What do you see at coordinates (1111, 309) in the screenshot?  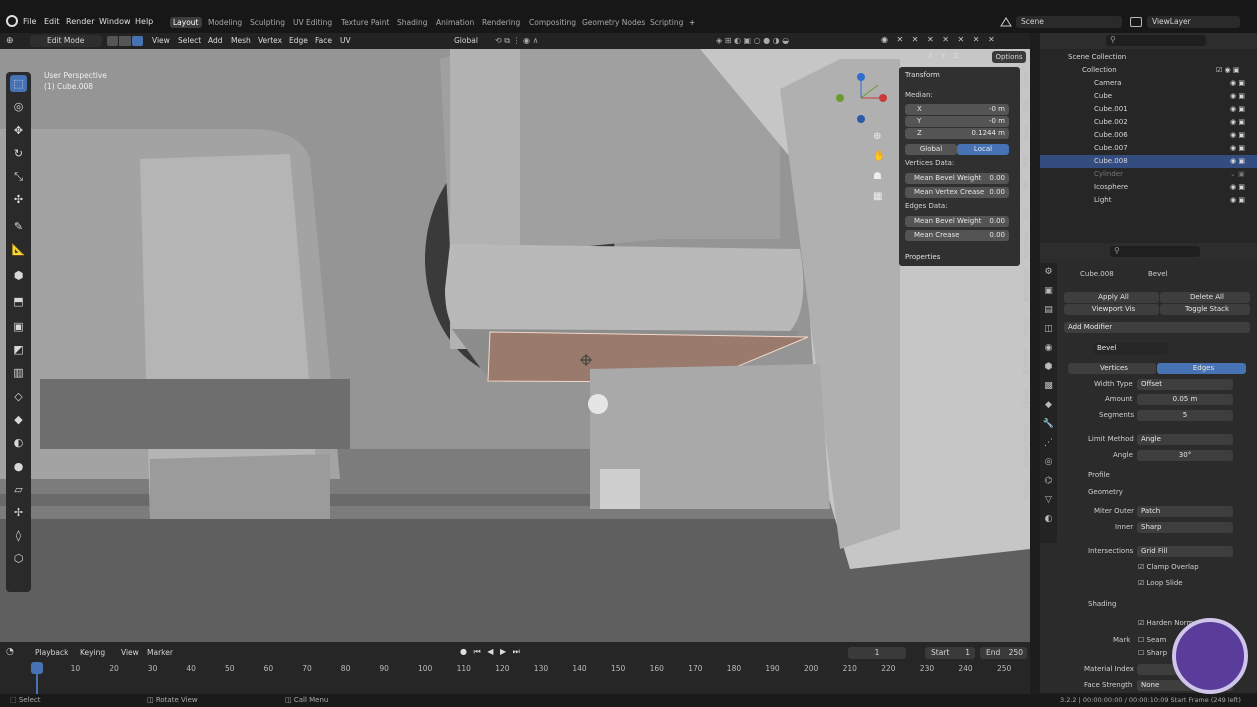 I see `viewport-vis-button: Viewport Vis` at bounding box center [1111, 309].